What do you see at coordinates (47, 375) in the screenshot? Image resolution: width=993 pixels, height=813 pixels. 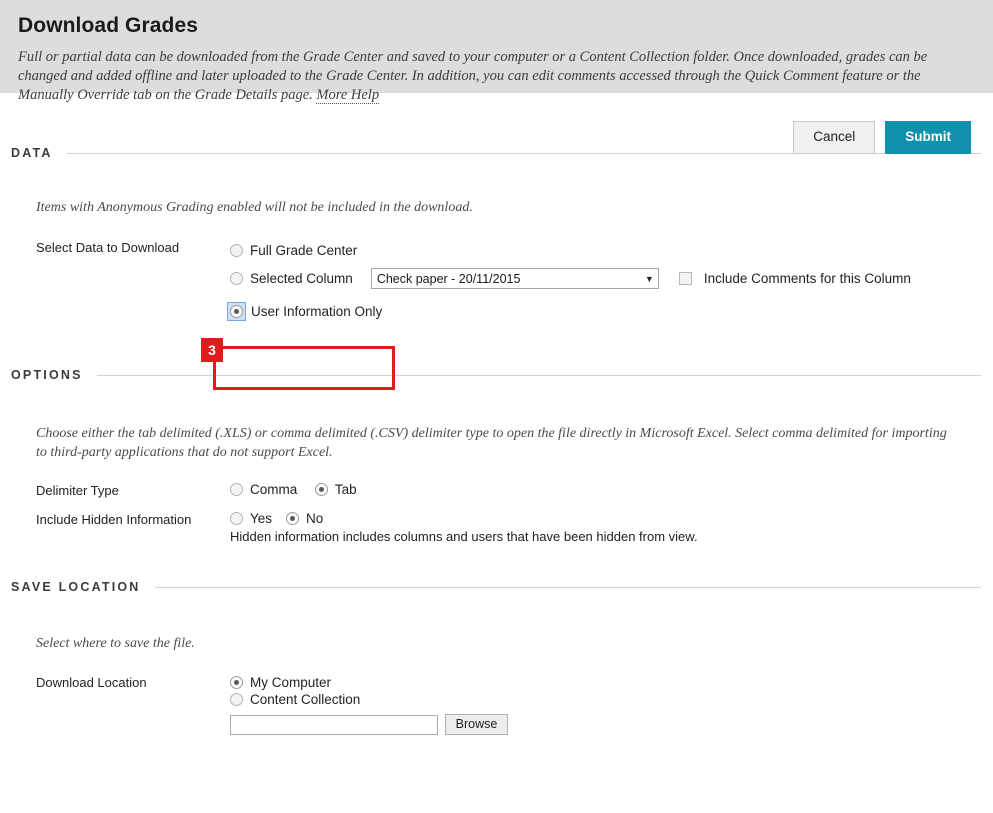 I see `options-section-title: OPTIONS` at bounding box center [47, 375].